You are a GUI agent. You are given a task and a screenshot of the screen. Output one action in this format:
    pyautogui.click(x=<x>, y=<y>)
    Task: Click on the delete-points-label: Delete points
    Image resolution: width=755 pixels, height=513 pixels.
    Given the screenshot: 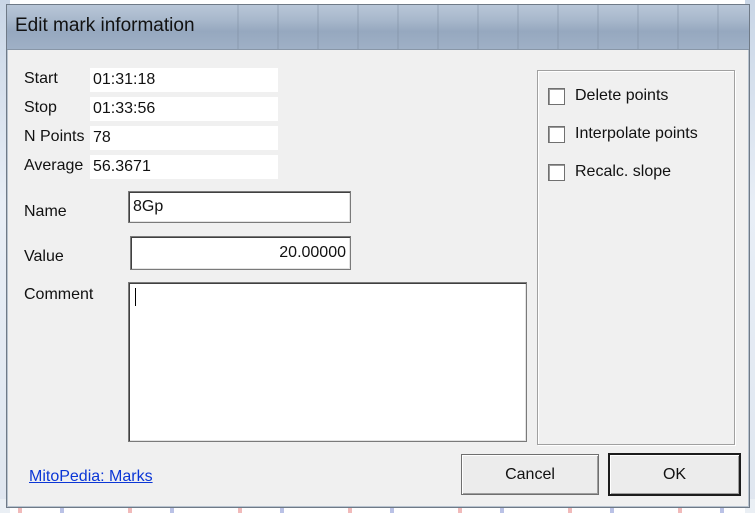 What is the action you would take?
    pyautogui.click(x=621, y=96)
    